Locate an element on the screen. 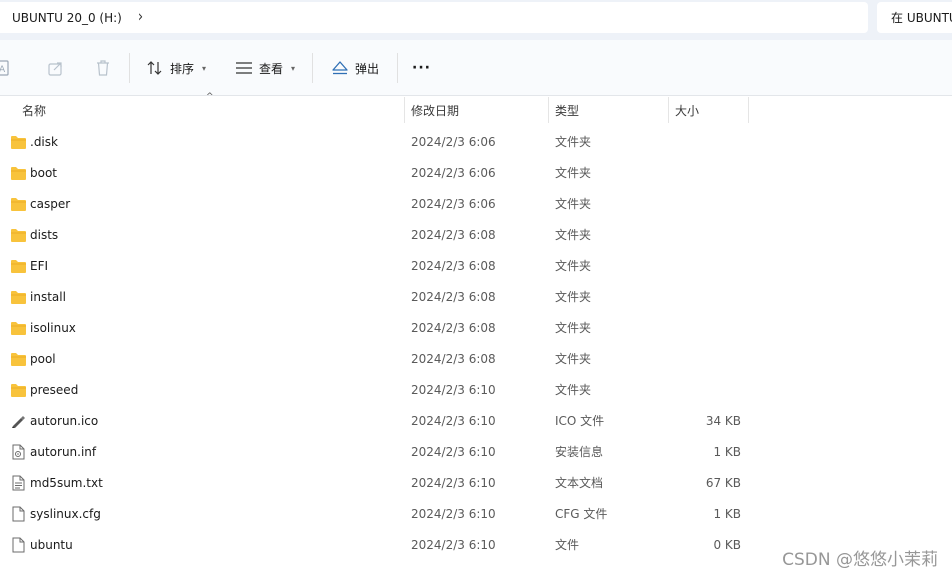 The image size is (952, 578). file-row: install 2024/2/3 6:08 文件夹 is located at coordinates (476, 297).